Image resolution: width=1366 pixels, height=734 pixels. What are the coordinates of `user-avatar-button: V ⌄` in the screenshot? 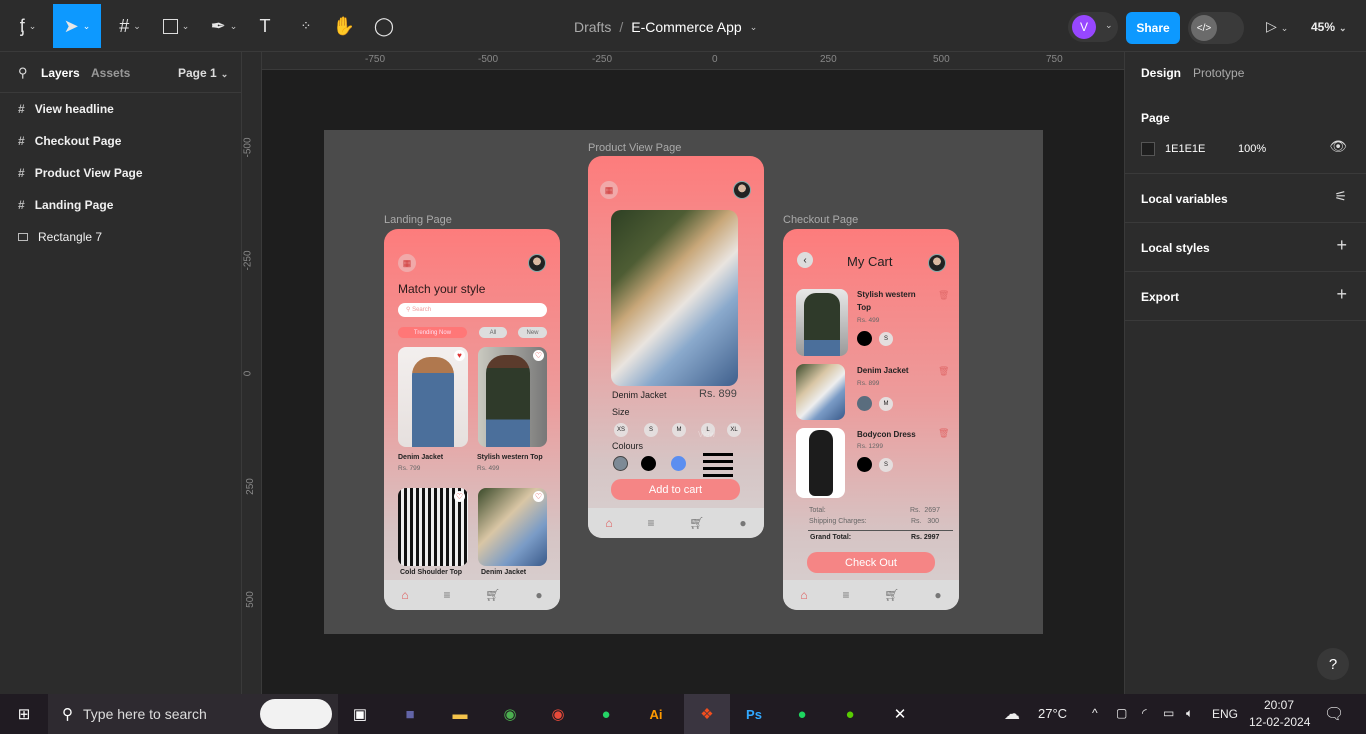 It's located at (1093, 27).